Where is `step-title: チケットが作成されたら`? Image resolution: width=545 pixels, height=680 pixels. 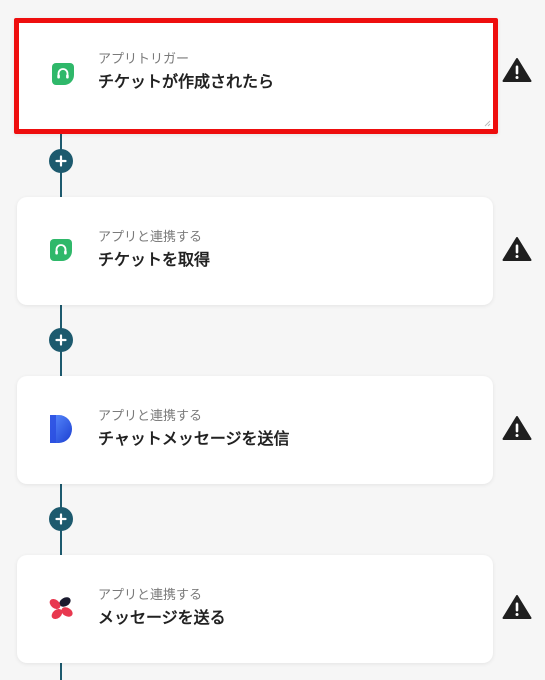 step-title: チケットが作成されたら is located at coordinates (186, 81).